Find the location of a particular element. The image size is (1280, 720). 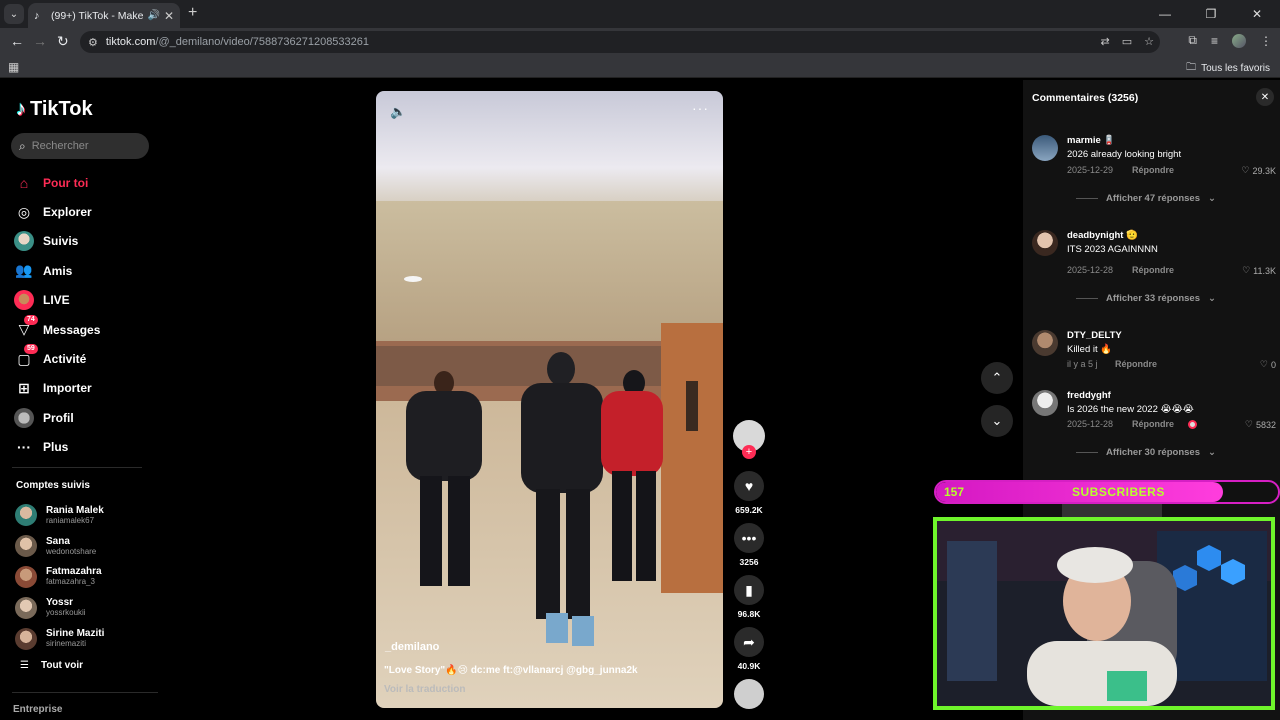

site-info-icon: ⚙ is located at coordinates (93, 42).